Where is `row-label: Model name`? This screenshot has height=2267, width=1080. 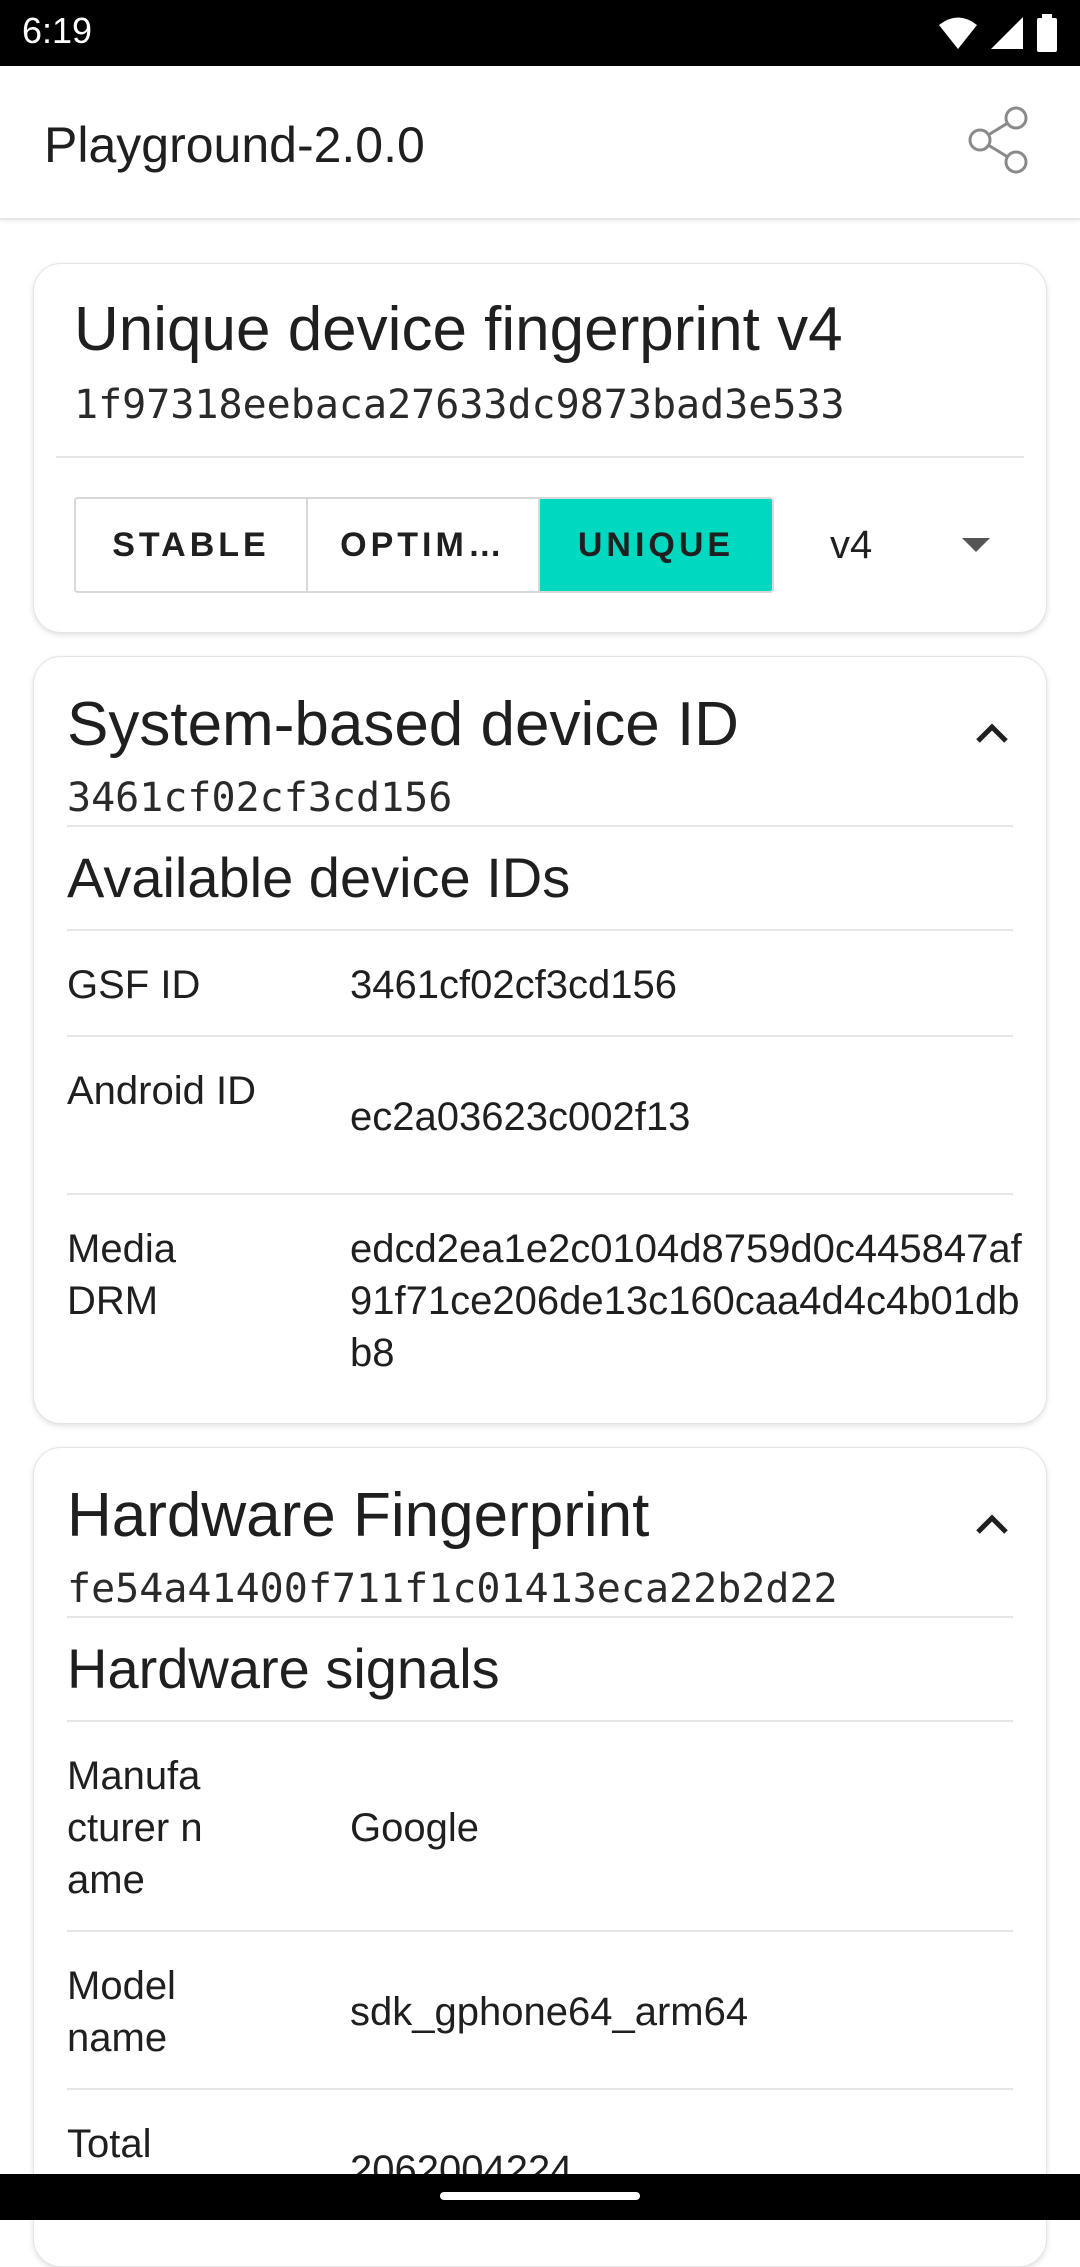 row-label: Model name is located at coordinates (121, 2012).